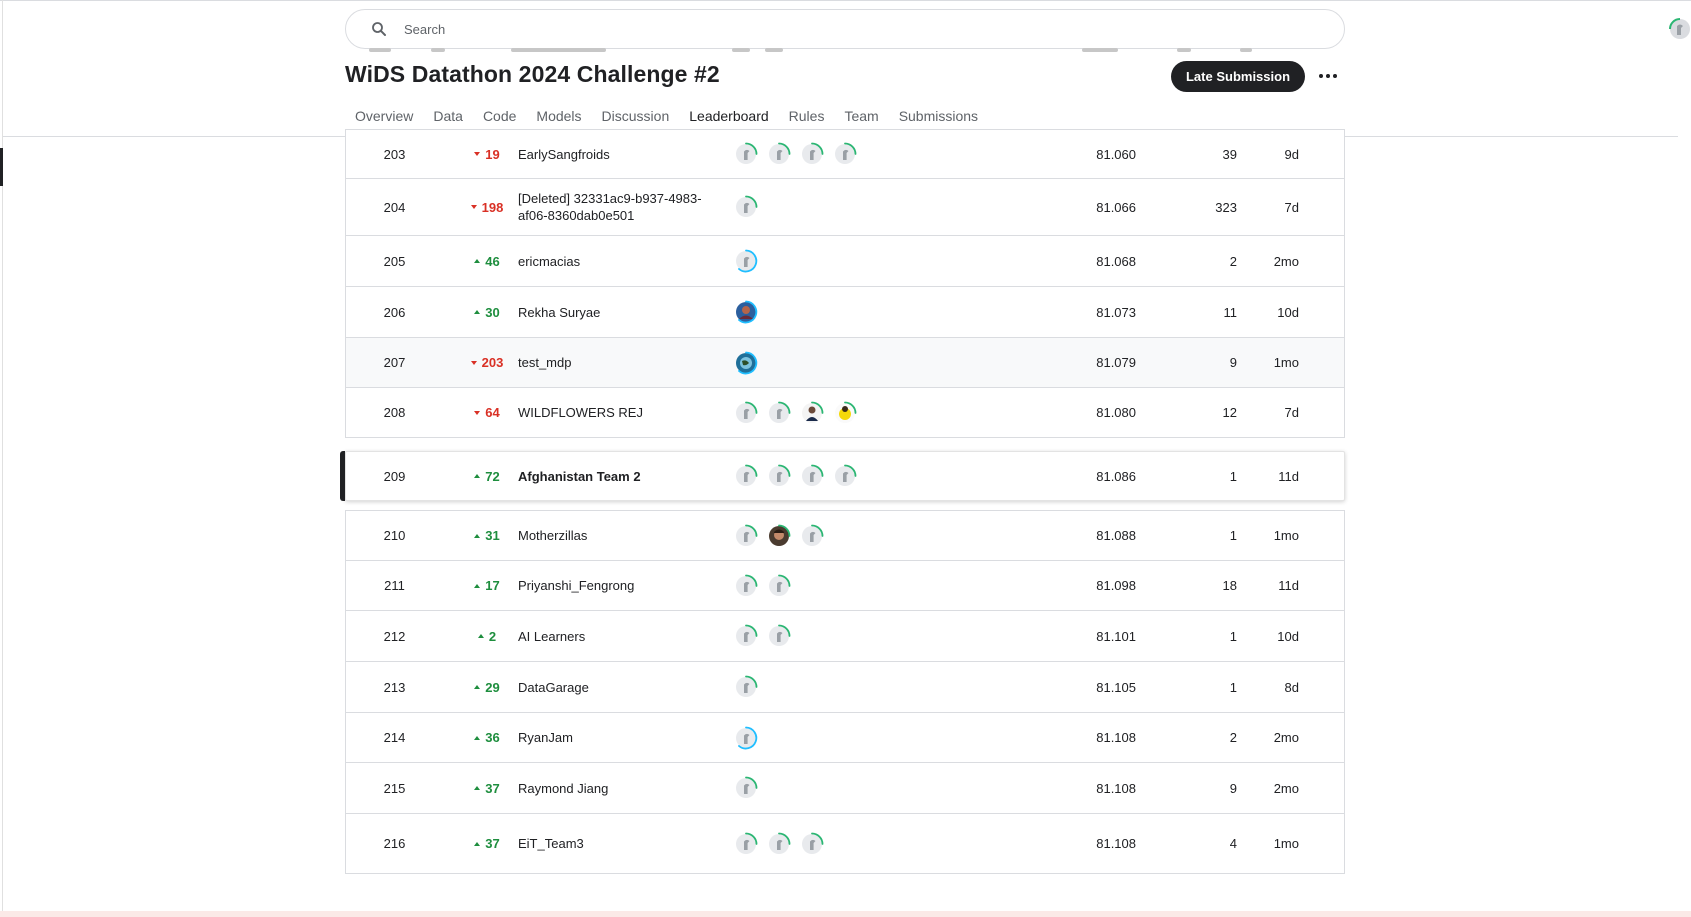  Describe the element at coordinates (618, 843) in the screenshot. I see `team-name: EiT_Team3` at that location.